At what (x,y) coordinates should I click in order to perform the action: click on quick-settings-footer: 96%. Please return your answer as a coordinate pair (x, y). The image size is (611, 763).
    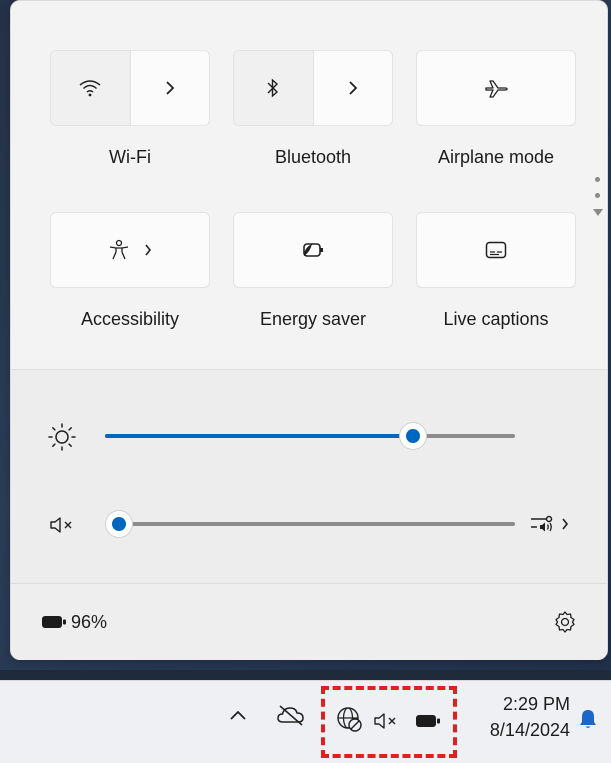
    Looking at the image, I should click on (309, 621).